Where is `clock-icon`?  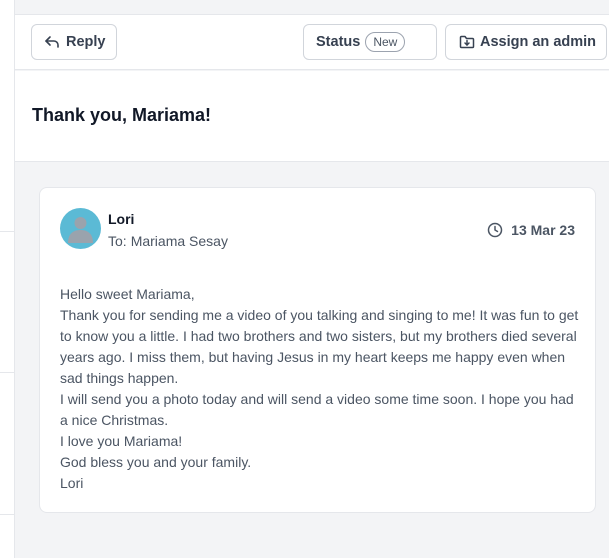
clock-icon is located at coordinates (495, 230).